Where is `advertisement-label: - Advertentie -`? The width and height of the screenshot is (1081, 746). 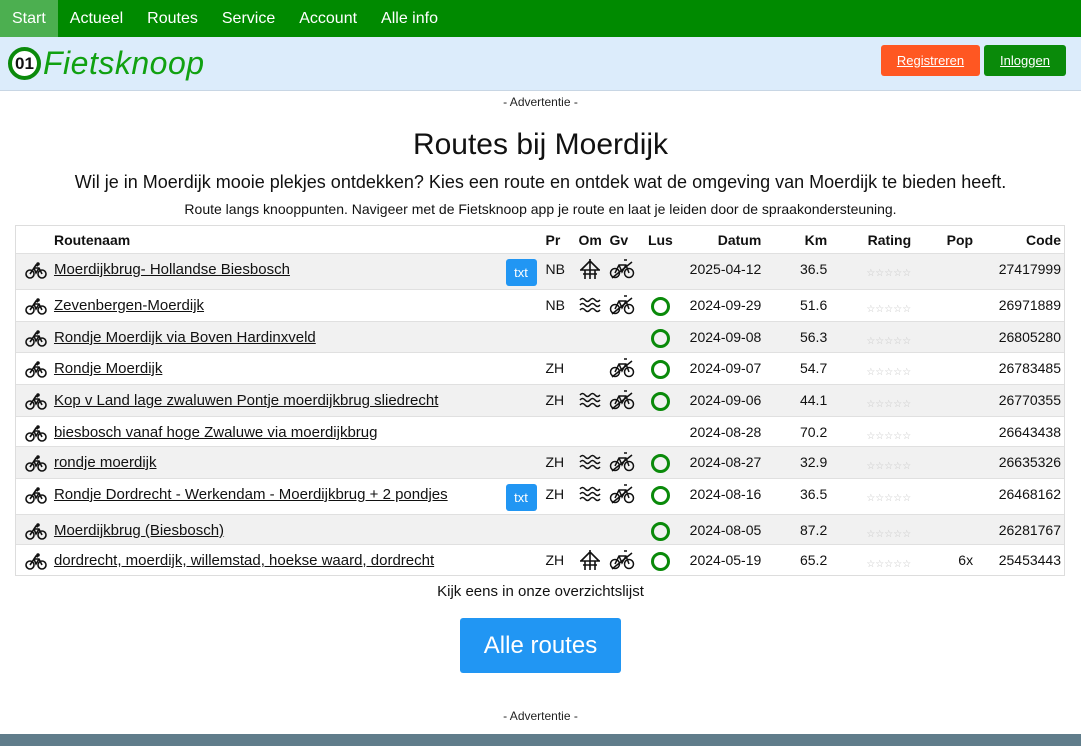
advertisement-label: - Advertentie - is located at coordinates (540, 102).